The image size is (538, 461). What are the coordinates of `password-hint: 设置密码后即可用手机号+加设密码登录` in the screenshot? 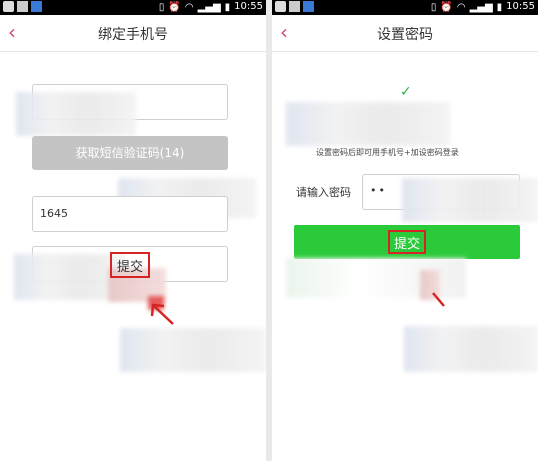 It's located at (387, 152).